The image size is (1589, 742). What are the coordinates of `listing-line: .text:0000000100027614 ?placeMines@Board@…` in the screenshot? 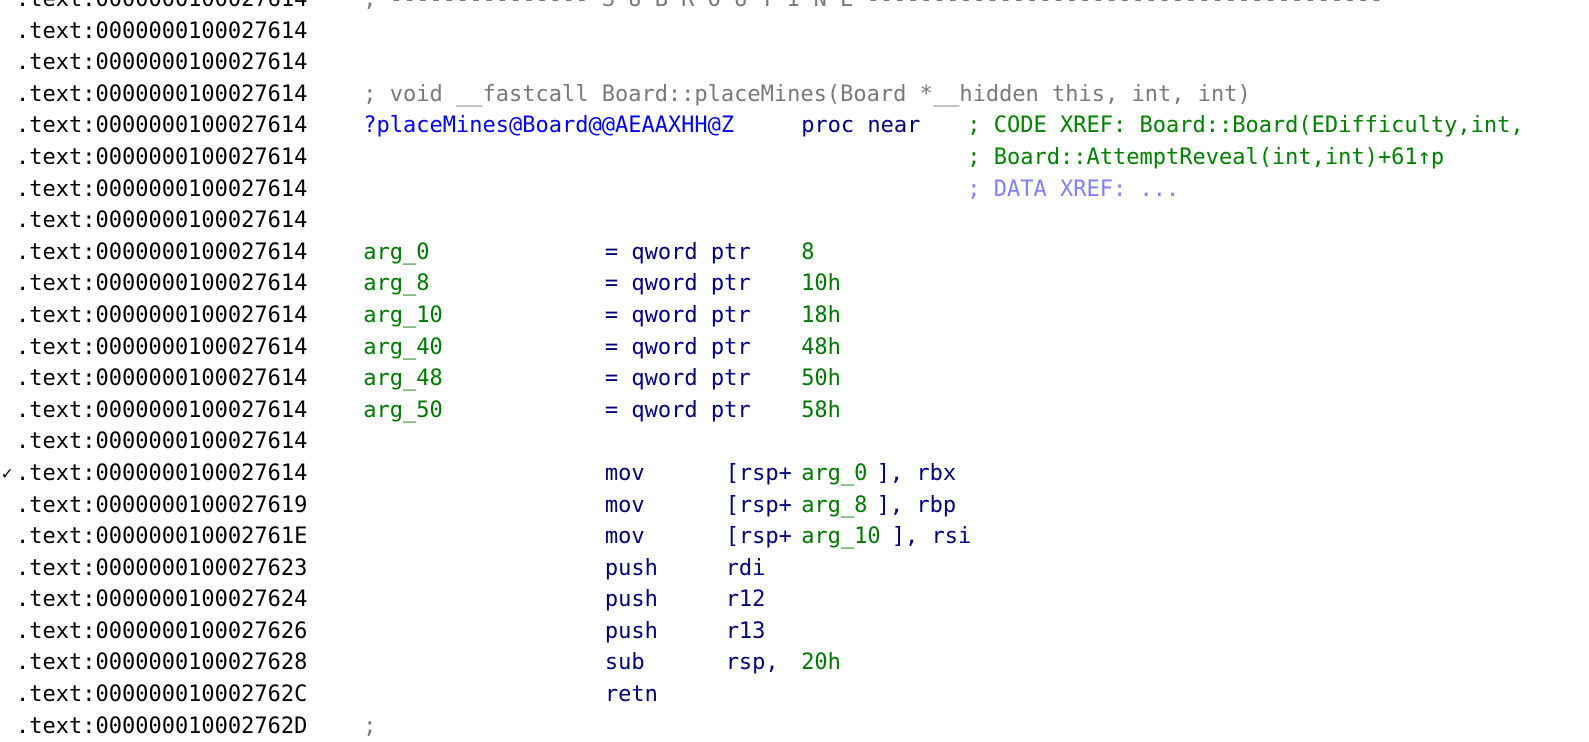 It's located at (794, 126).